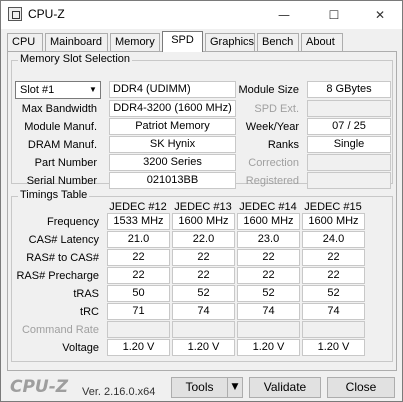  What do you see at coordinates (268, 90) in the screenshot?
I see `module-size-label: Module Size` at bounding box center [268, 90].